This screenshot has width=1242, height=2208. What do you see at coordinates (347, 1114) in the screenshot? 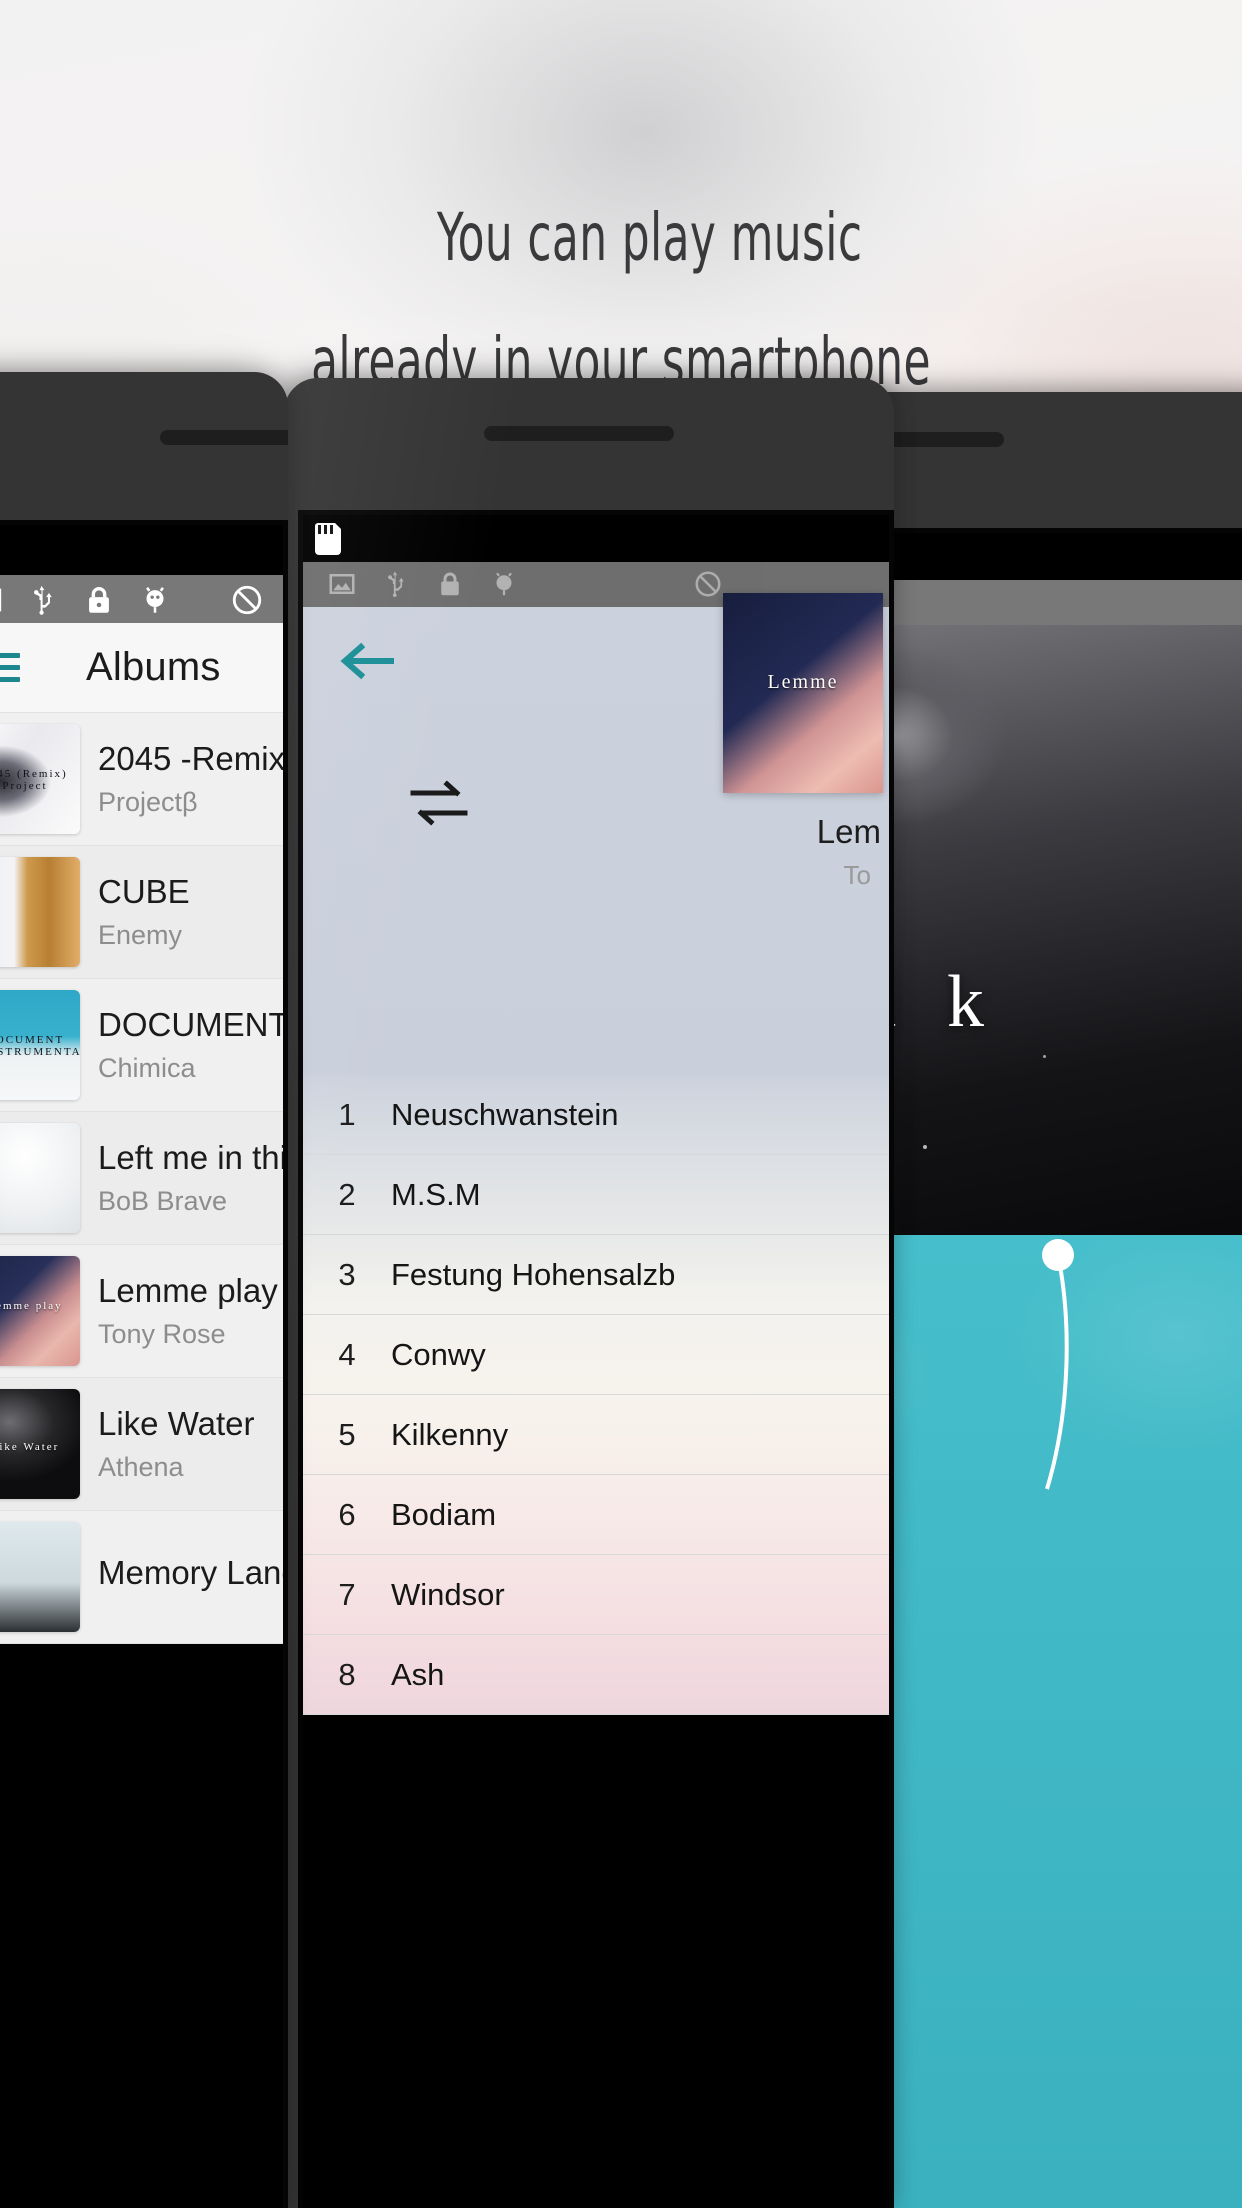
I see `track-number: 1` at bounding box center [347, 1114].